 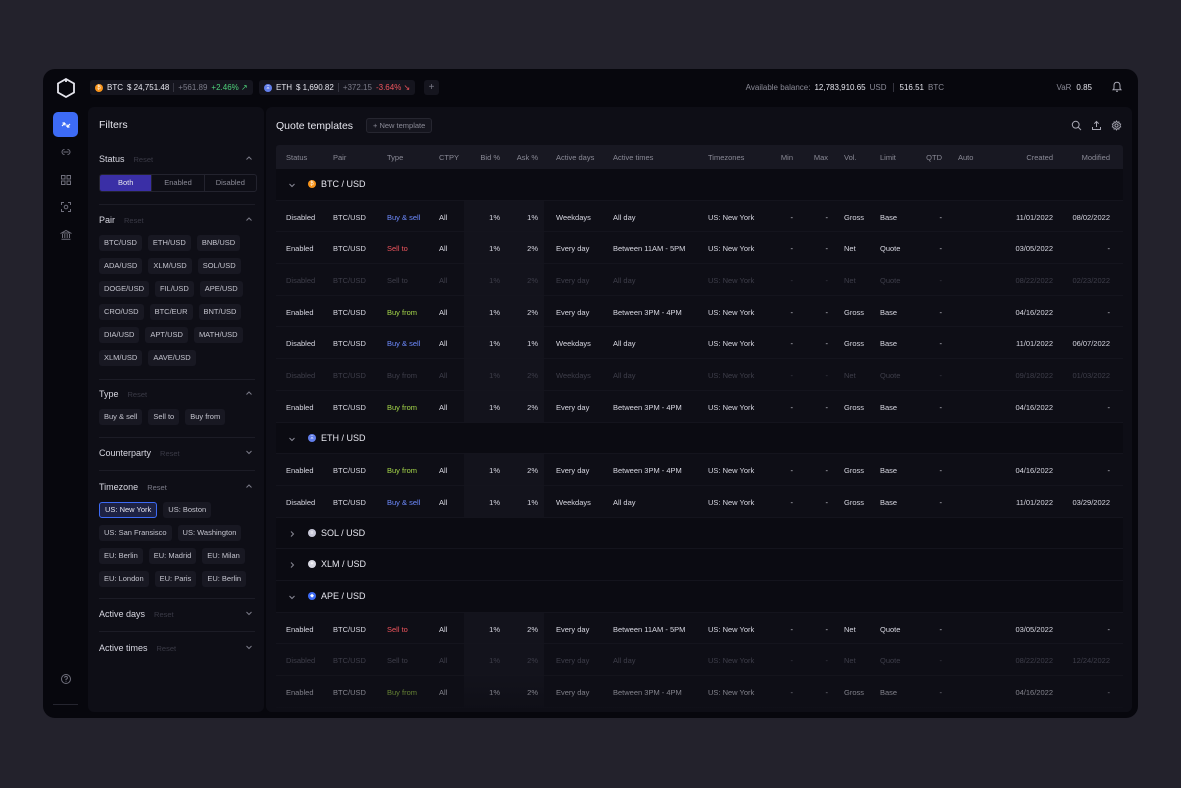 I want to click on timezone-chip: EU: Paris, so click(x=175, y=579).